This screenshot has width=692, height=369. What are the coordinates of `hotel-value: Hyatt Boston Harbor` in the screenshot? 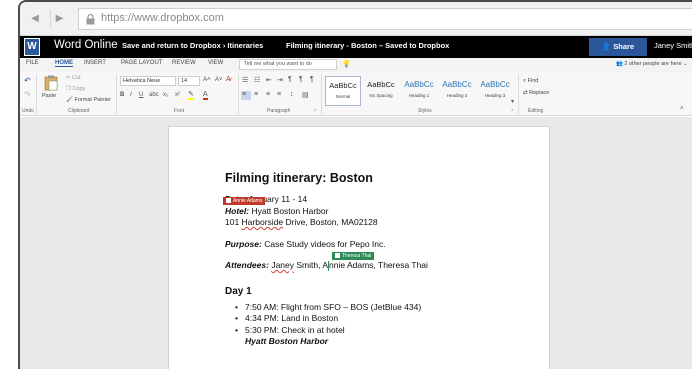 It's located at (289, 210).